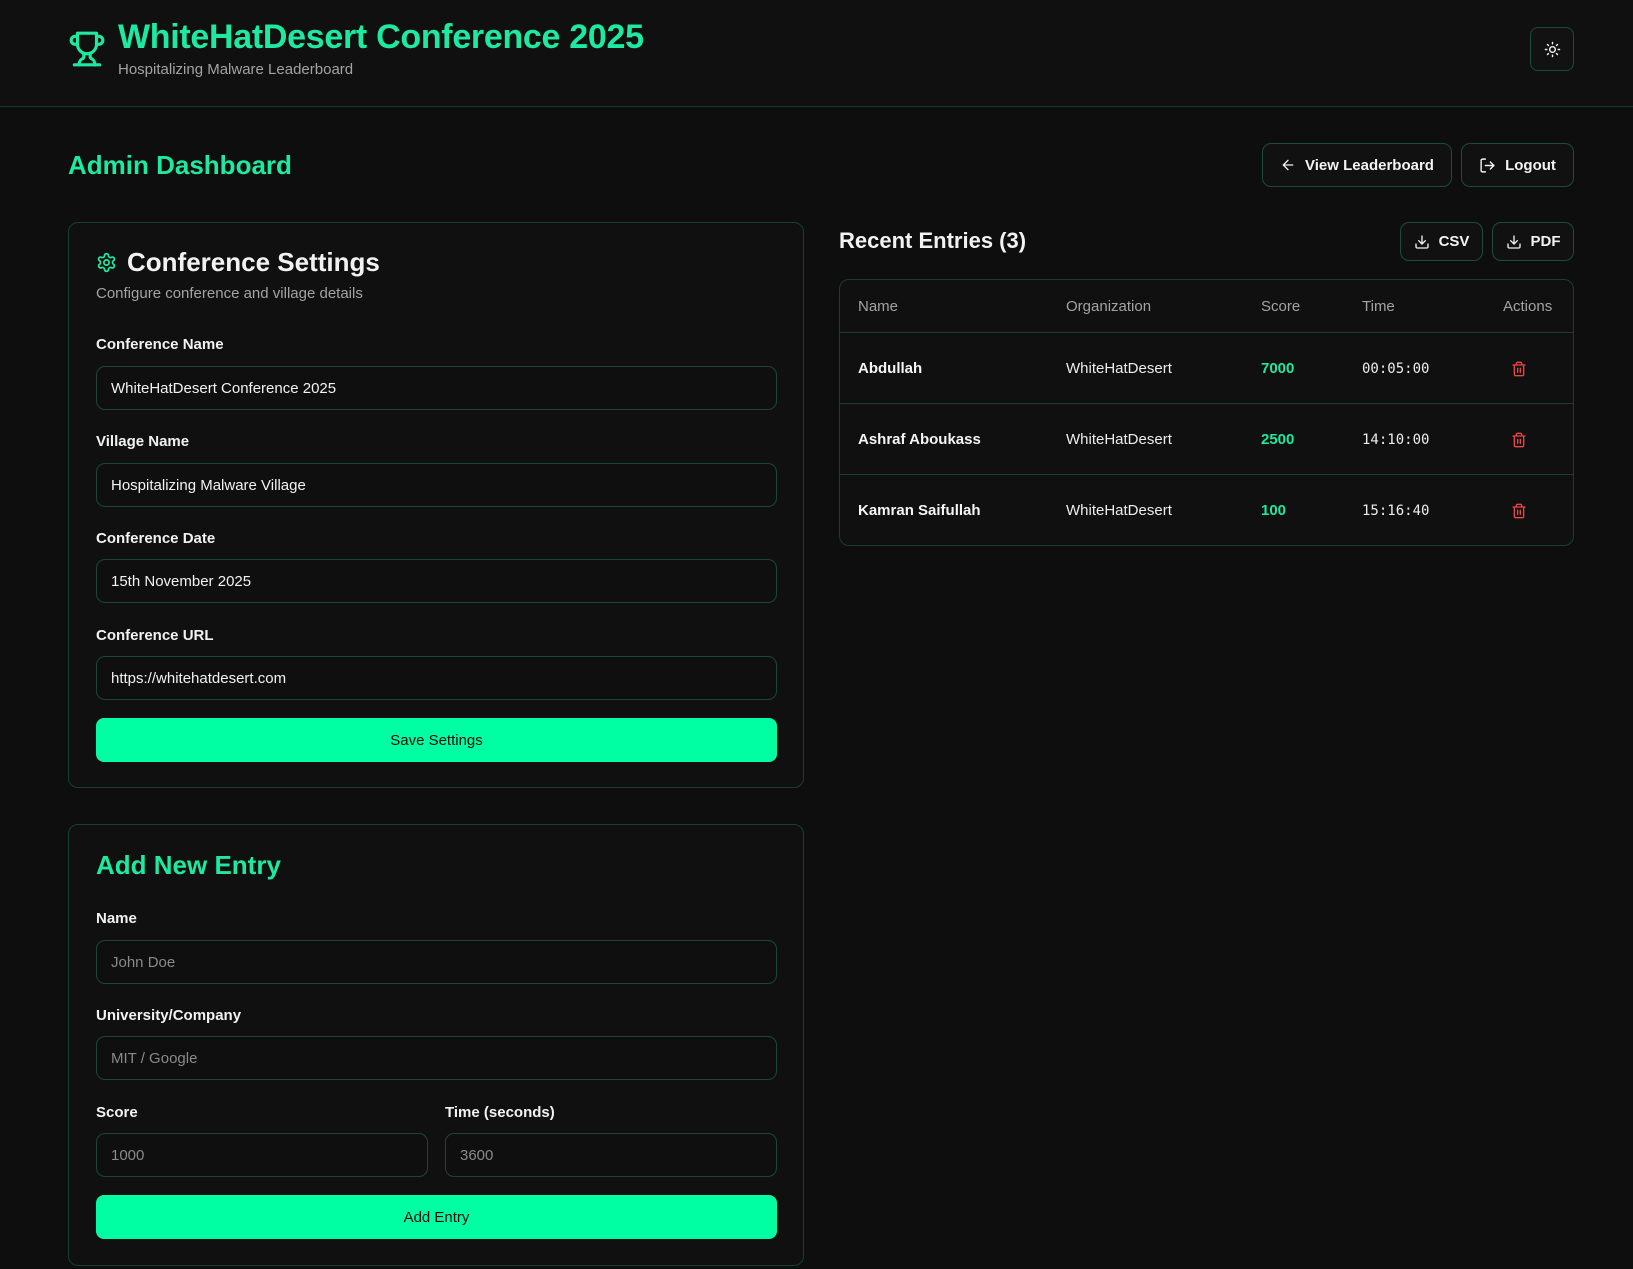 Image resolution: width=1633 pixels, height=1269 pixels. What do you see at coordinates (1396, 439) in the screenshot?
I see `entry-time: 14:10:00` at bounding box center [1396, 439].